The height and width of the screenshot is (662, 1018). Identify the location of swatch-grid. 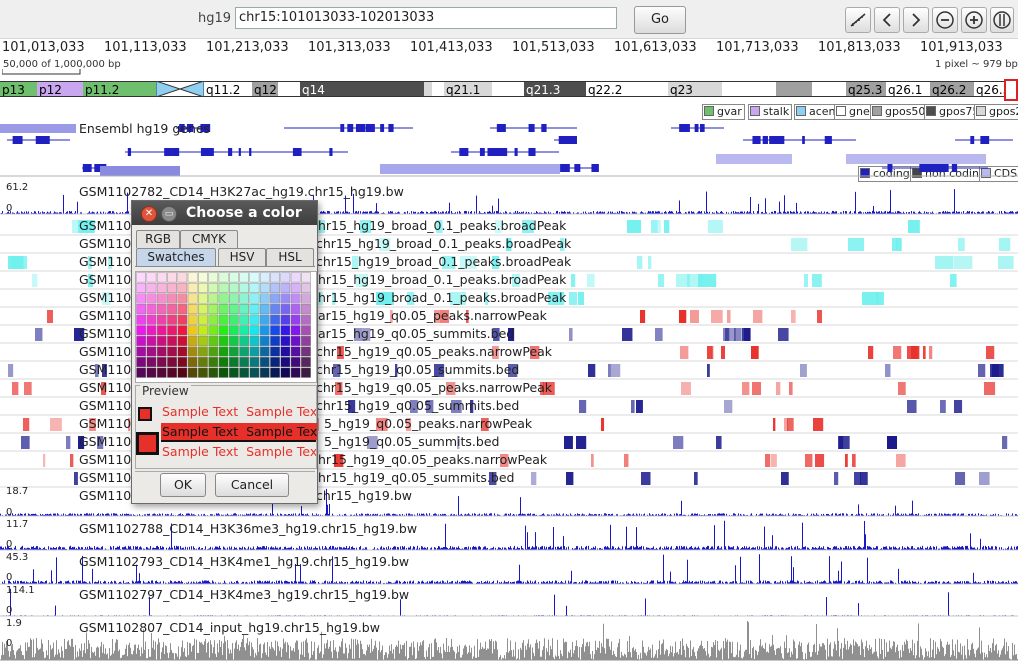
(226, 327).